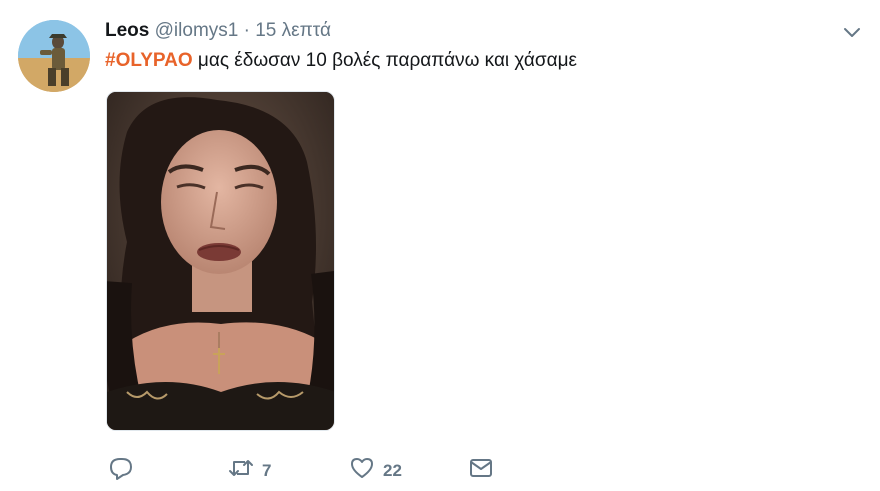 The image size is (880, 491). I want to click on author-name: Leos, so click(127, 30).